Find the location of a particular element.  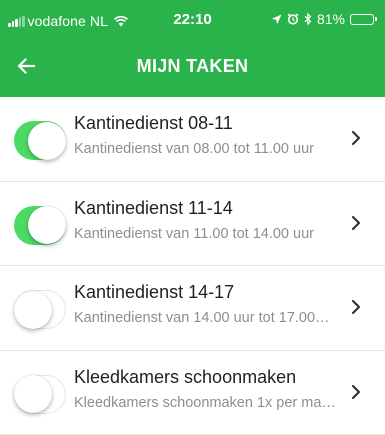

task-subtitle: Kantinedienst van 11.00 tot 14.00 uur is located at coordinates (205, 234).